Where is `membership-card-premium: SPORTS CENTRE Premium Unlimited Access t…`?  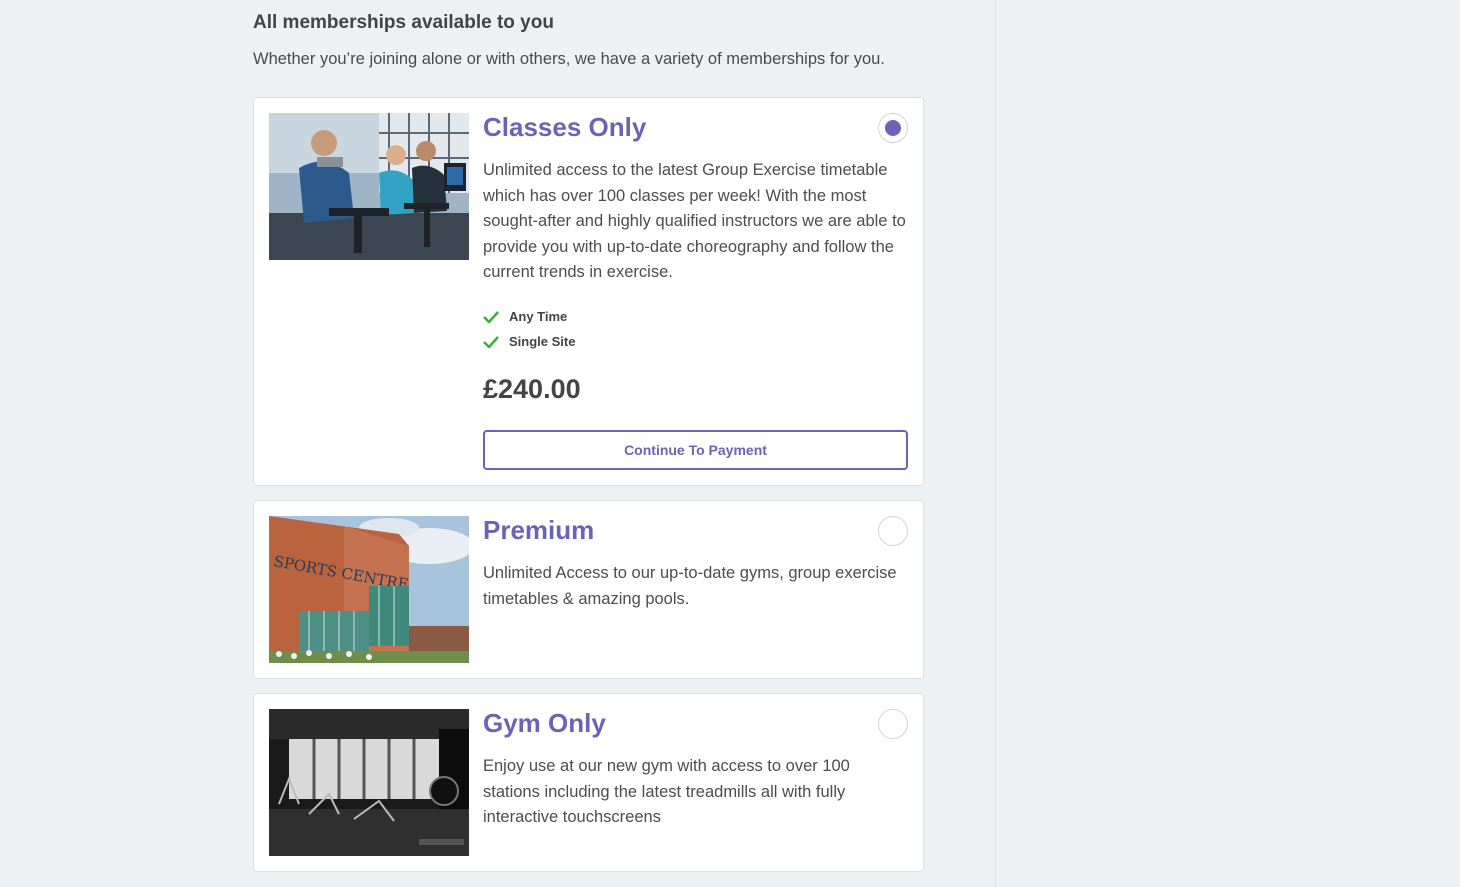
membership-card-premium: SPORTS CENTRE Premium Unlimited Access t… is located at coordinates (588, 589).